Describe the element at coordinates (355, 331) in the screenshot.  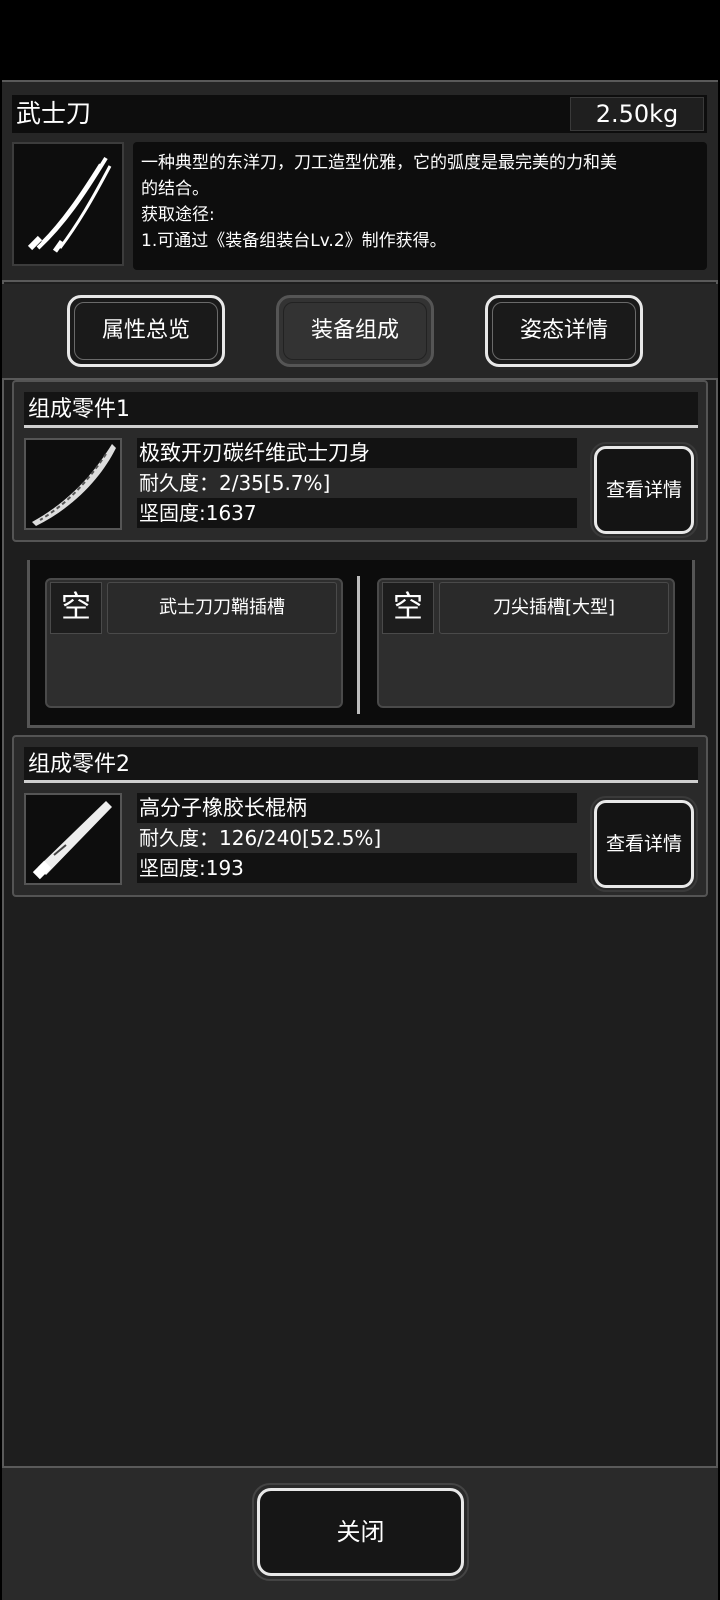
I see `tab-equipment-composition: 装备组成` at that location.